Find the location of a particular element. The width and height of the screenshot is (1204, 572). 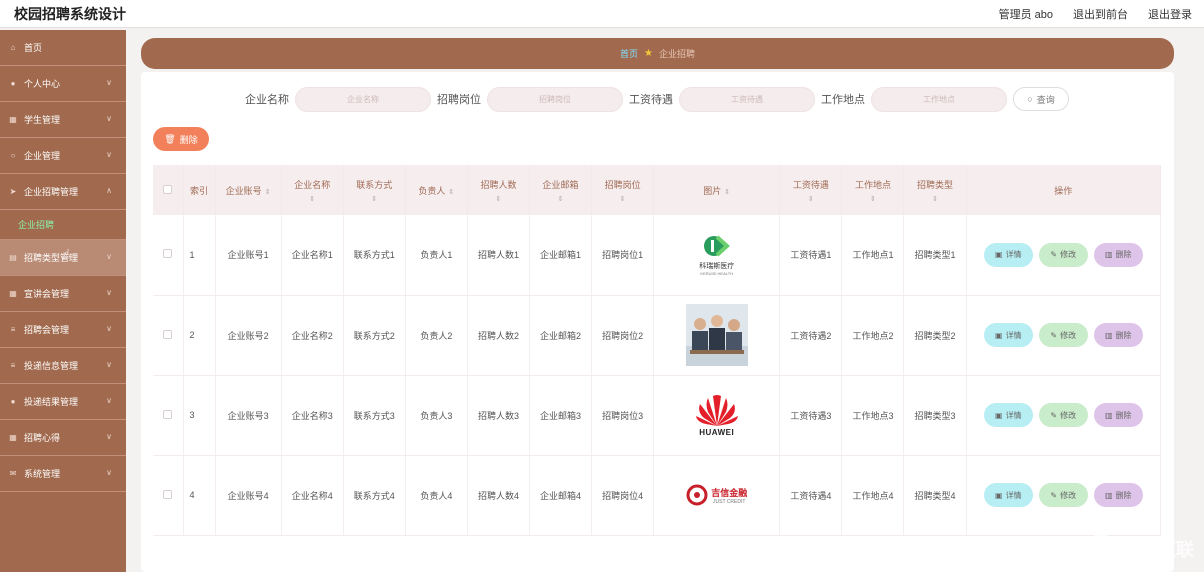

watermark-logo-icon is located at coordinates (1101, 549).